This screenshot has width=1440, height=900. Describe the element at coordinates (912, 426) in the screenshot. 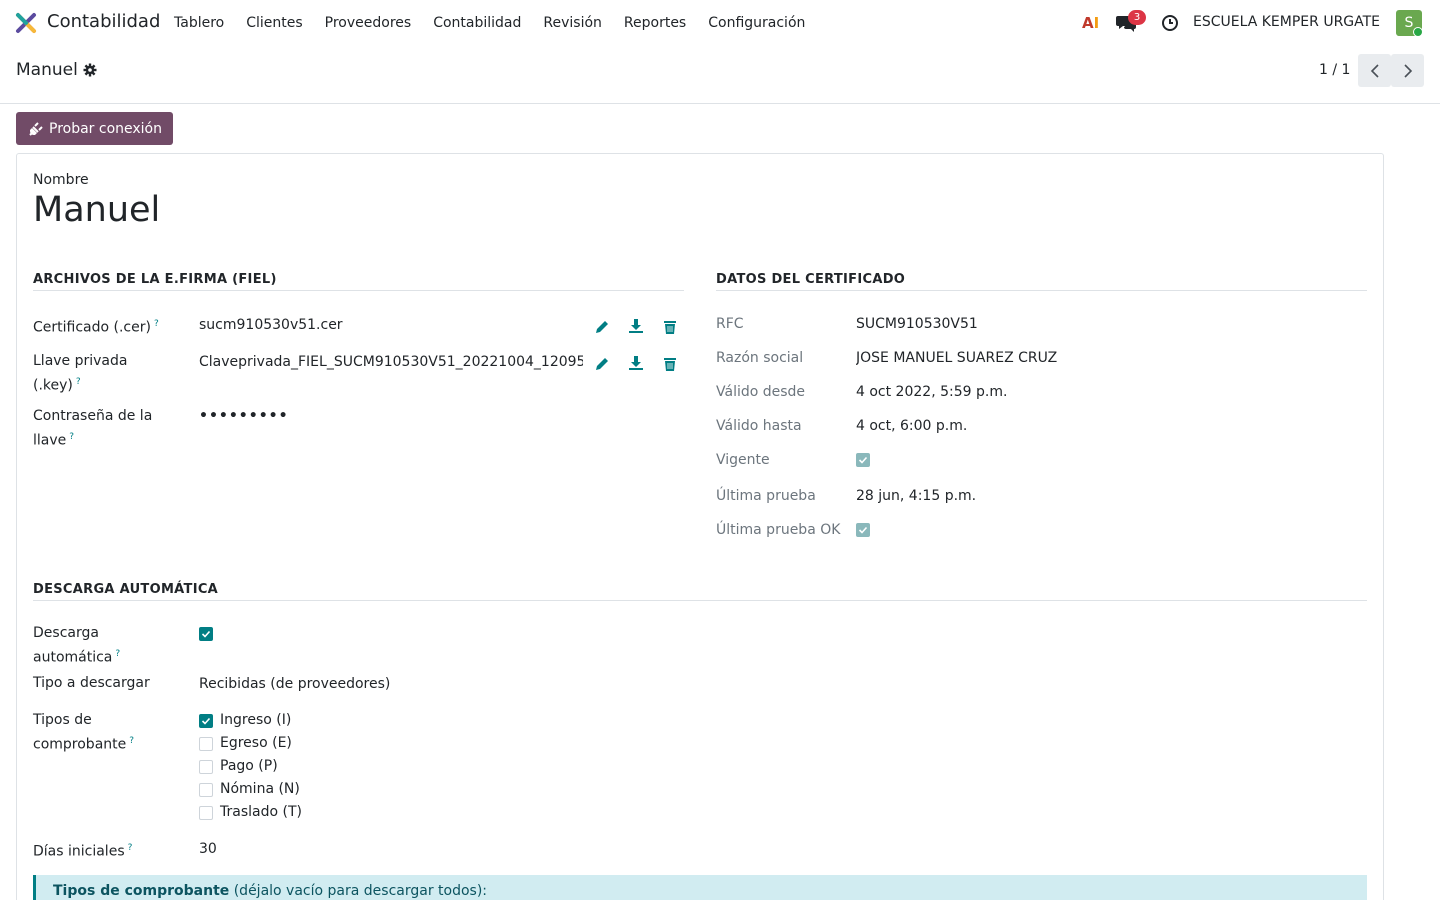

I see `valid-to-value: 4 oct, 6:00 p.m.` at that location.